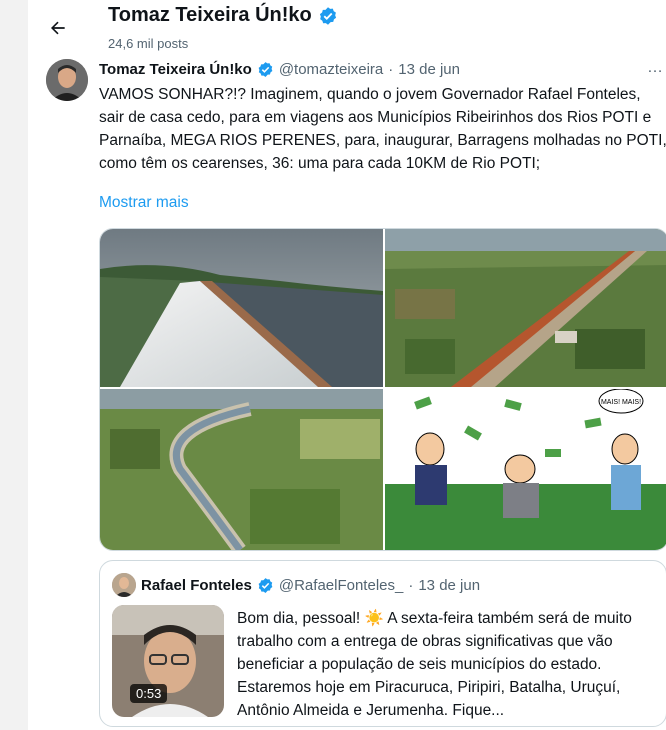  I want to click on quoted-author-avatar, so click(124, 585).